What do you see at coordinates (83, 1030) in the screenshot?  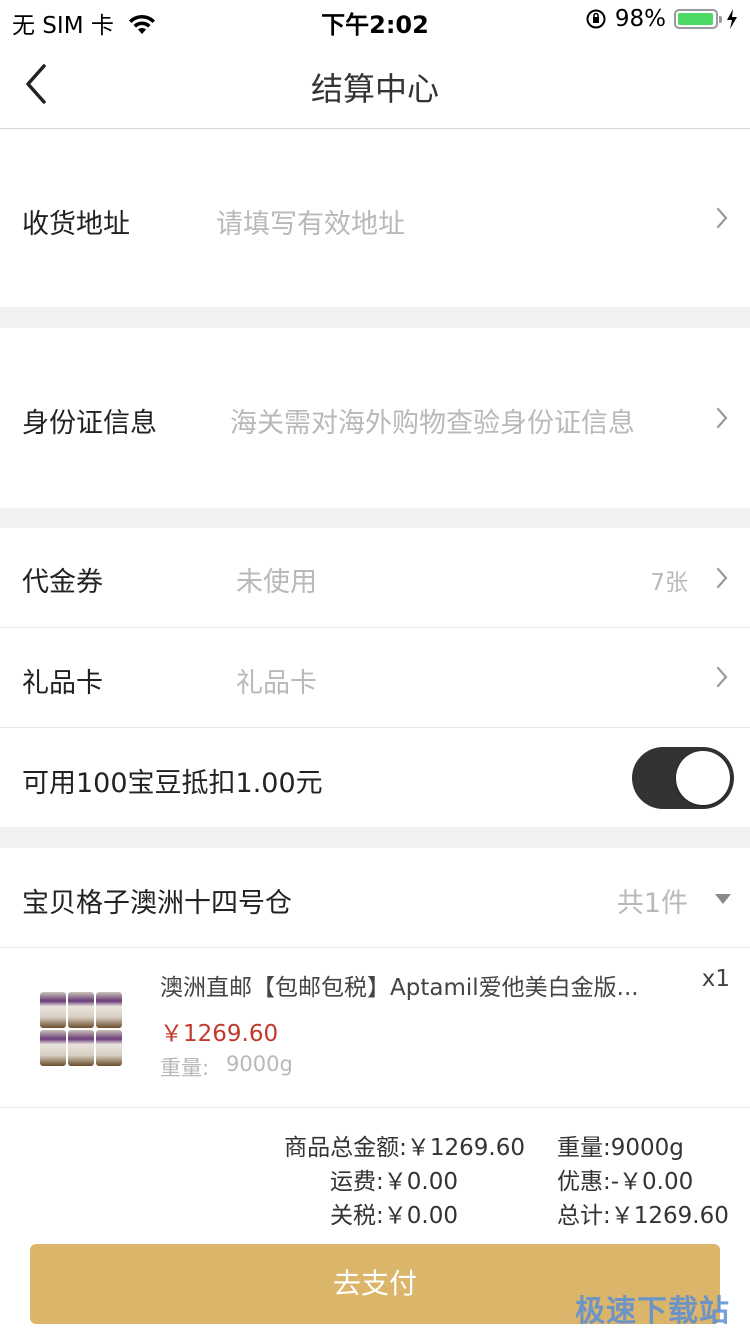 I see `product-image` at bounding box center [83, 1030].